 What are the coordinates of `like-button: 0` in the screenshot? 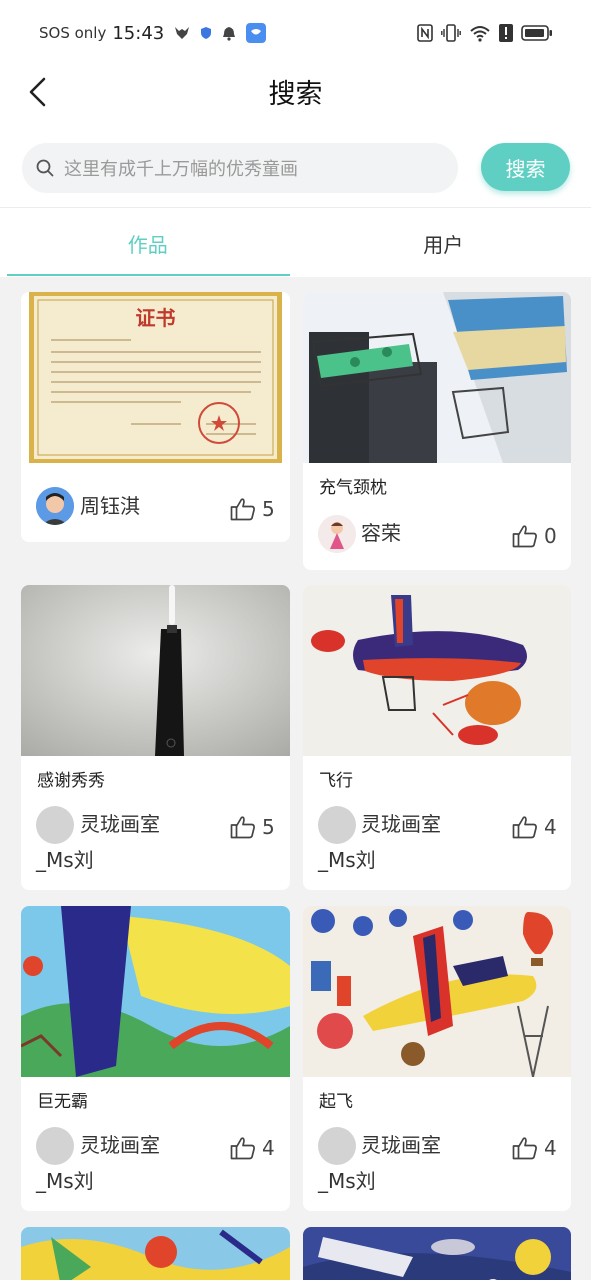 It's located at (534, 536).